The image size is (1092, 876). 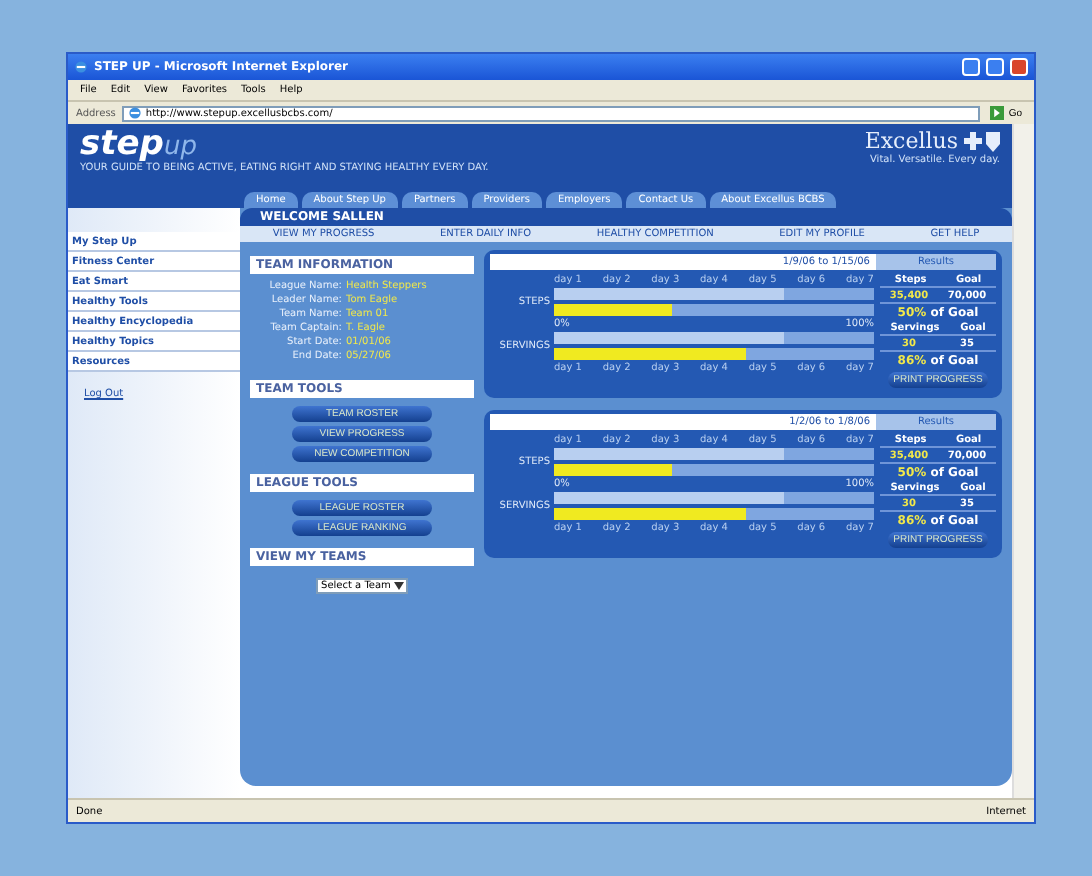 What do you see at coordinates (139, 145) in the screenshot?
I see `site-logo: stepup` at bounding box center [139, 145].